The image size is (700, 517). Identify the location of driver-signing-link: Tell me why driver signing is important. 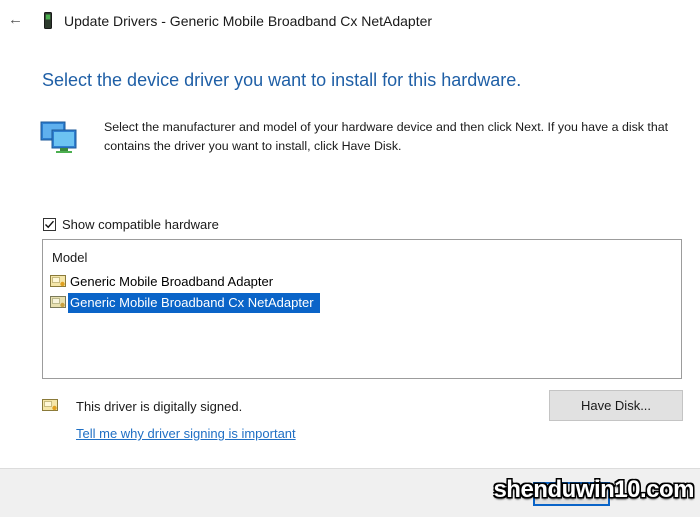
(186, 433).